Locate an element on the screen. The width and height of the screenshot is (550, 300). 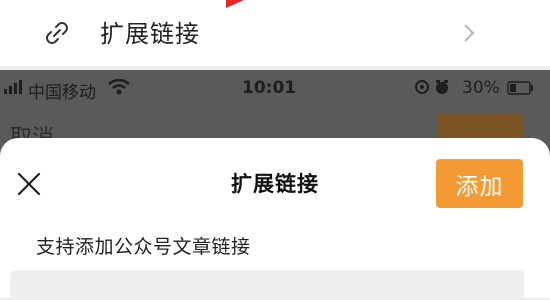
add-button: 添加 is located at coordinates (479, 183).